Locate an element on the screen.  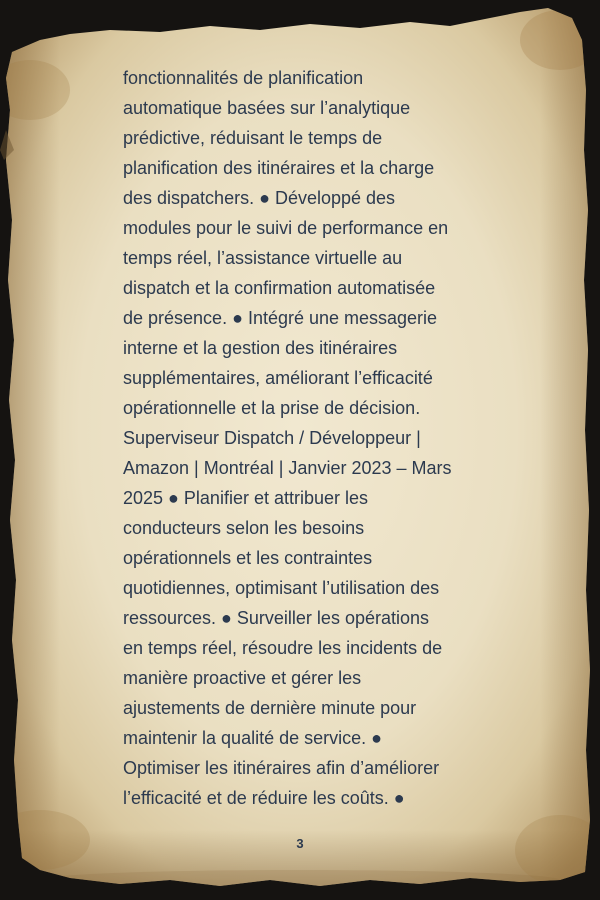
text-line: de présence. ● Intégré une messagerie is located at coordinates (280, 318).